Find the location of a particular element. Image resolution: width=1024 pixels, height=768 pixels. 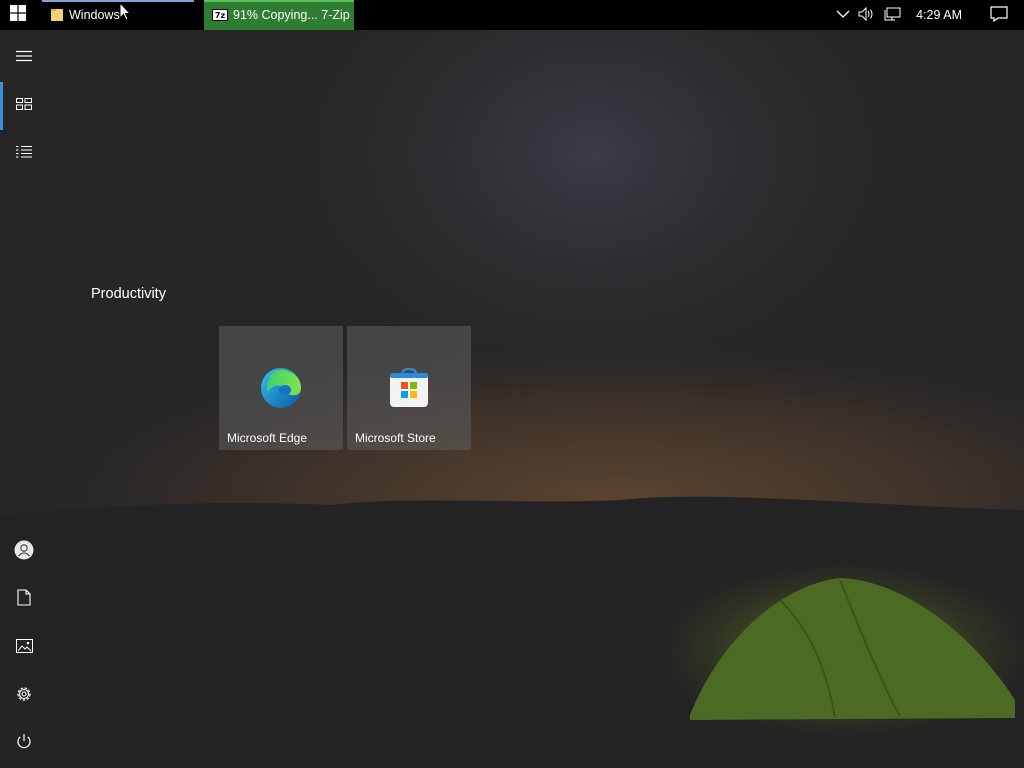

clock: 4:29 AM is located at coordinates (940, 15).